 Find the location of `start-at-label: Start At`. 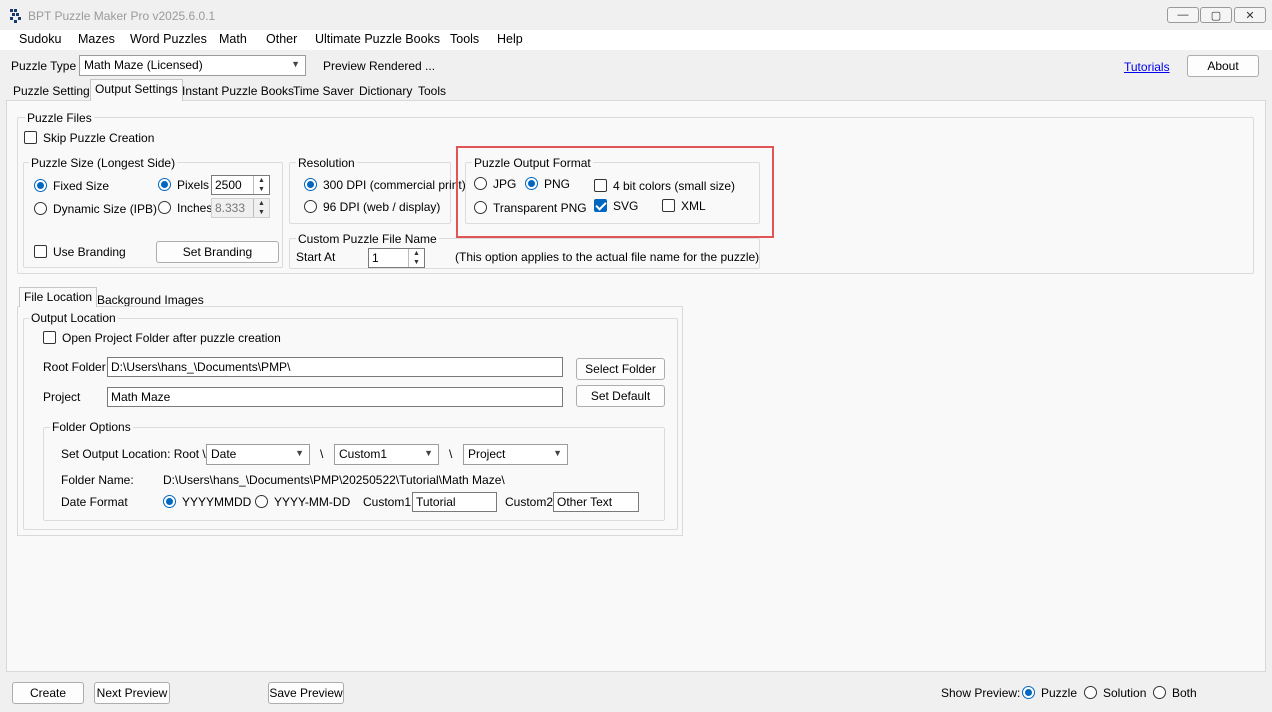

start-at-label: Start At is located at coordinates (316, 257).